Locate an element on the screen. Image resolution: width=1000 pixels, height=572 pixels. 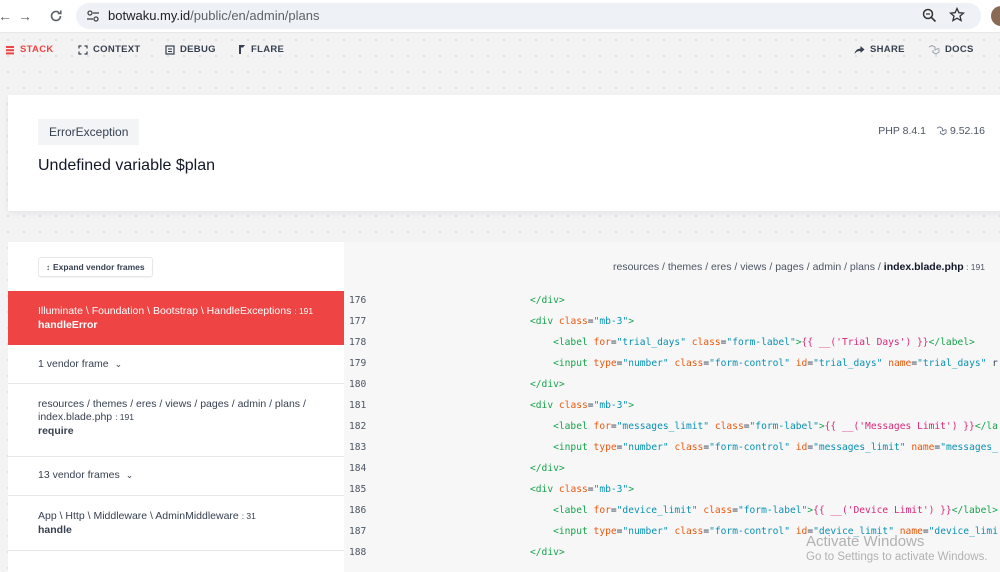
url-host: botwaku.my.id is located at coordinates (149, 15).